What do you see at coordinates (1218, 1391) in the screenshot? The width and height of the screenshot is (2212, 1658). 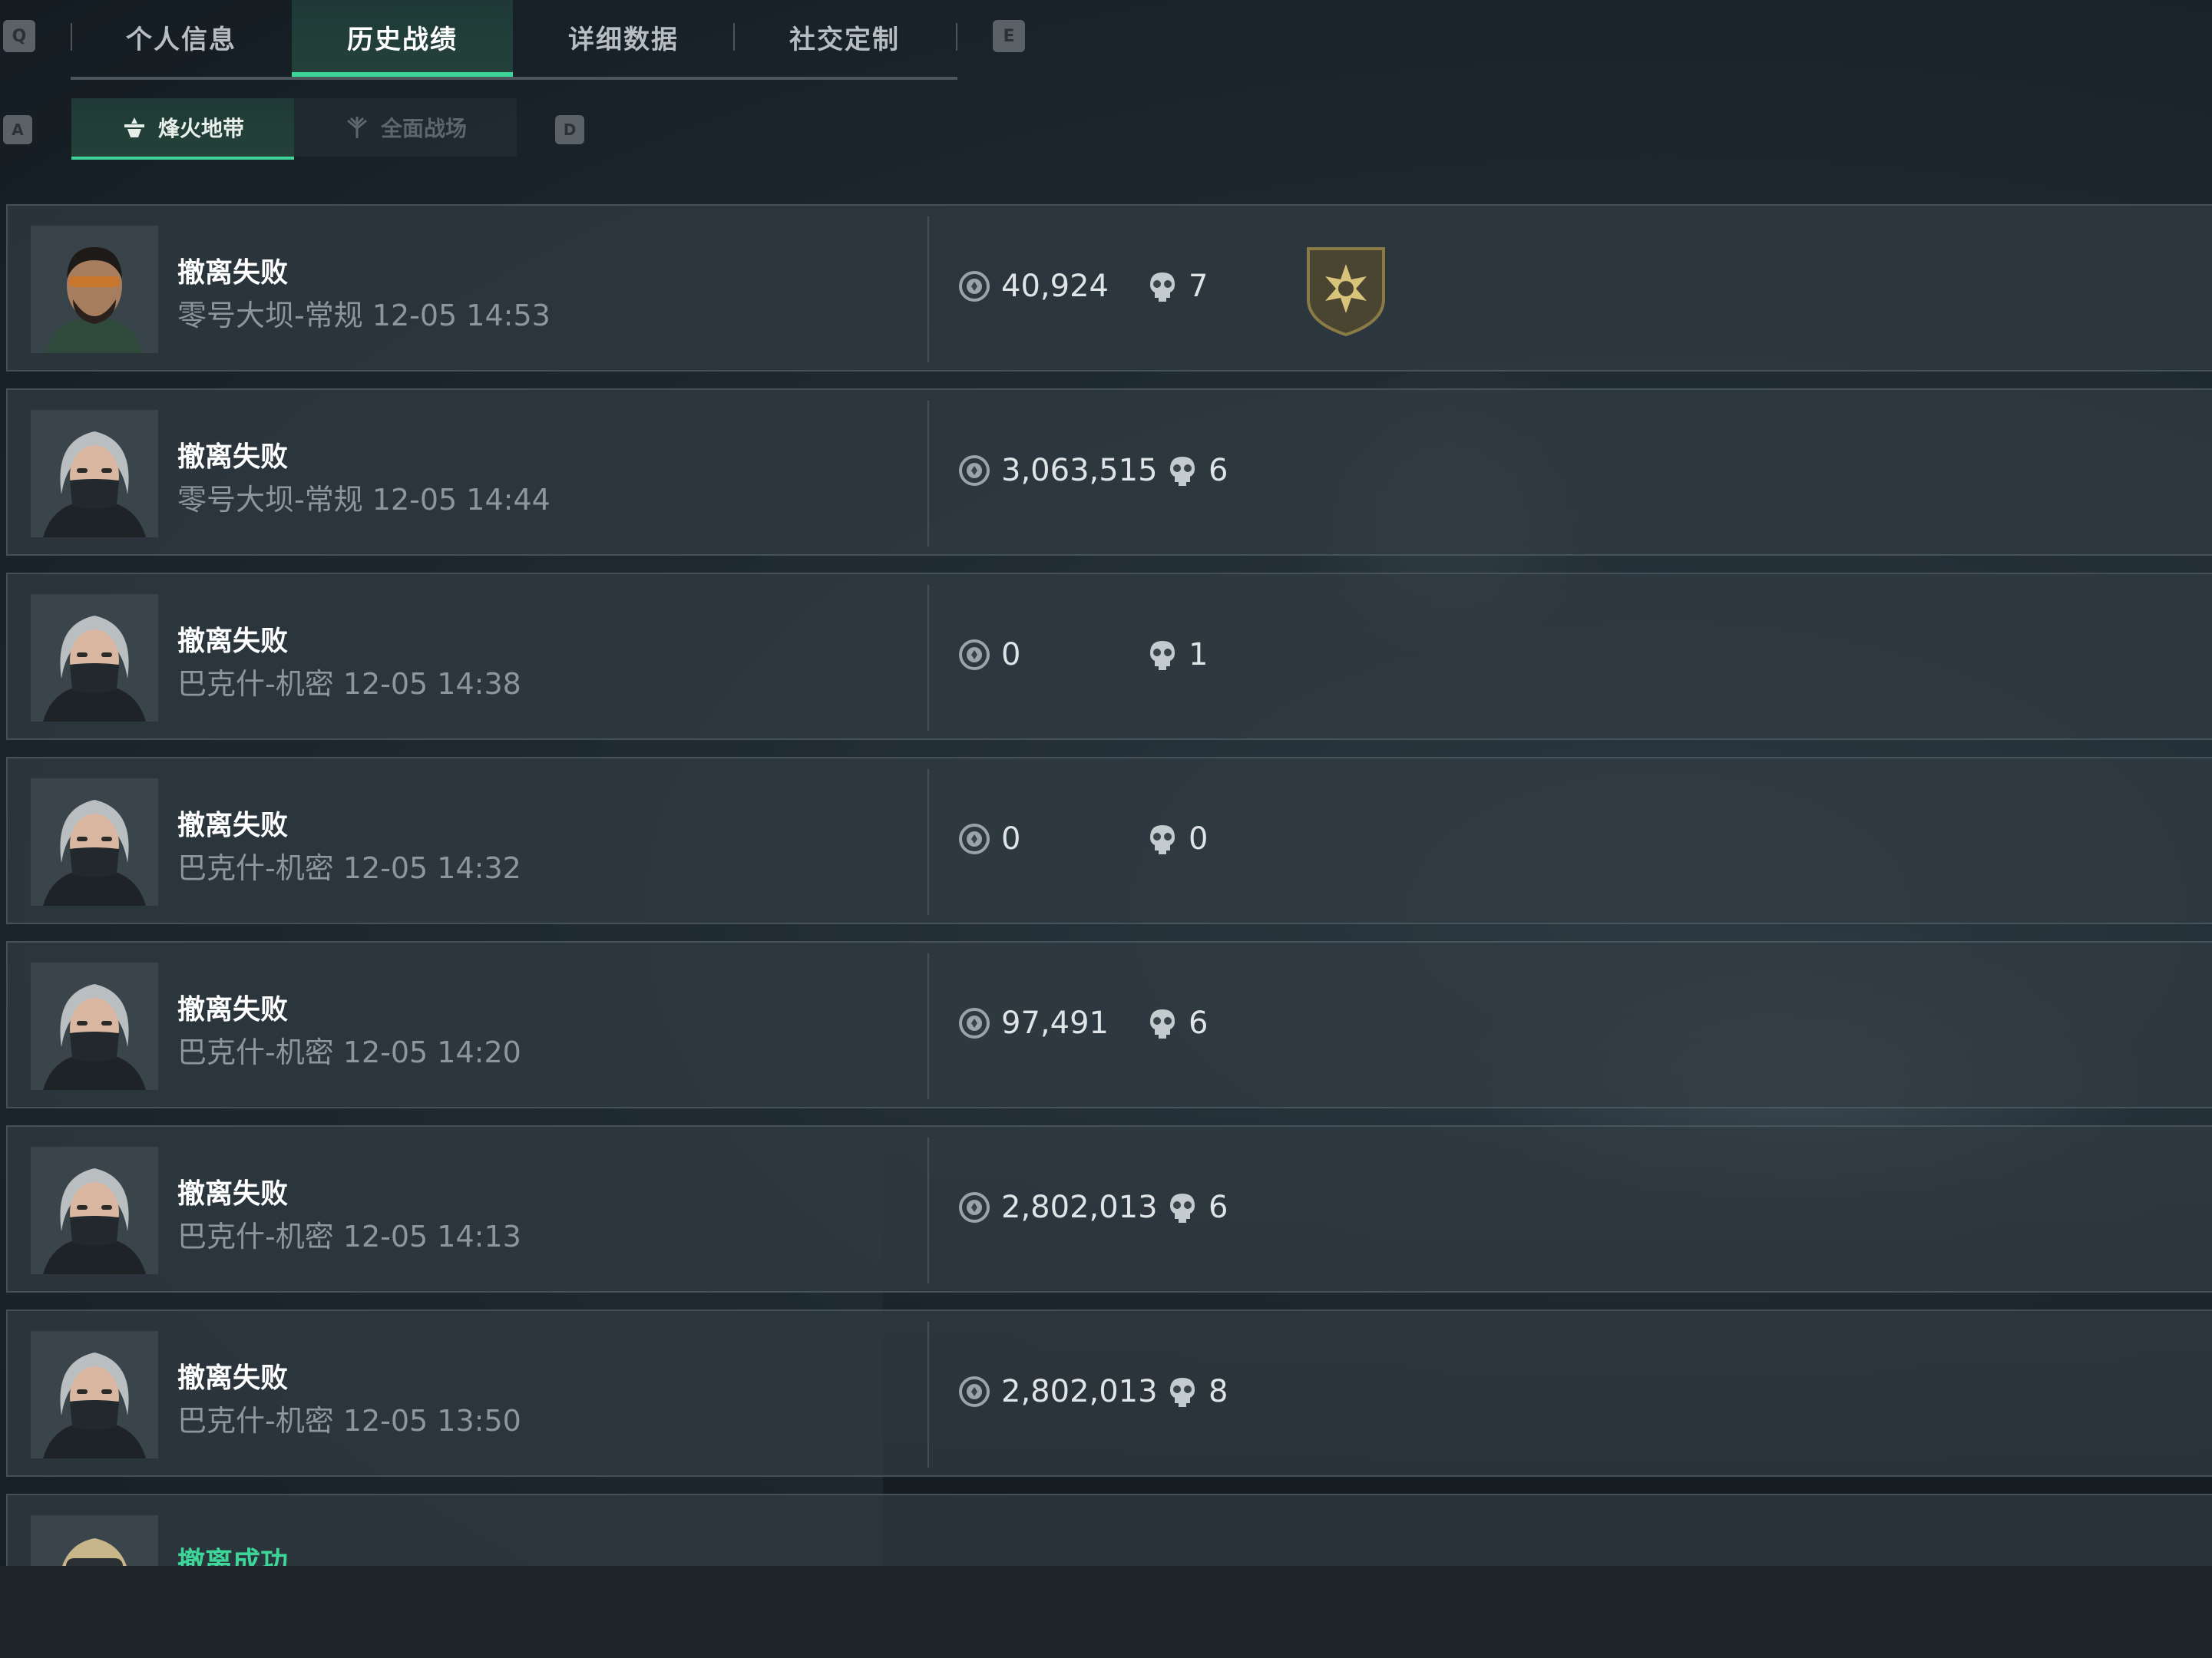 I see `kill-count: 8` at bounding box center [1218, 1391].